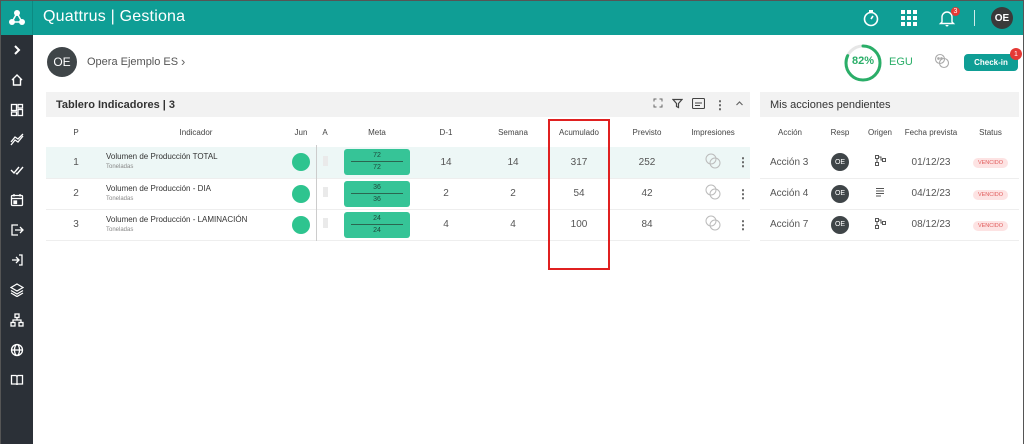  What do you see at coordinates (17, 110) in the screenshot?
I see `dashboard-icon` at bounding box center [17, 110].